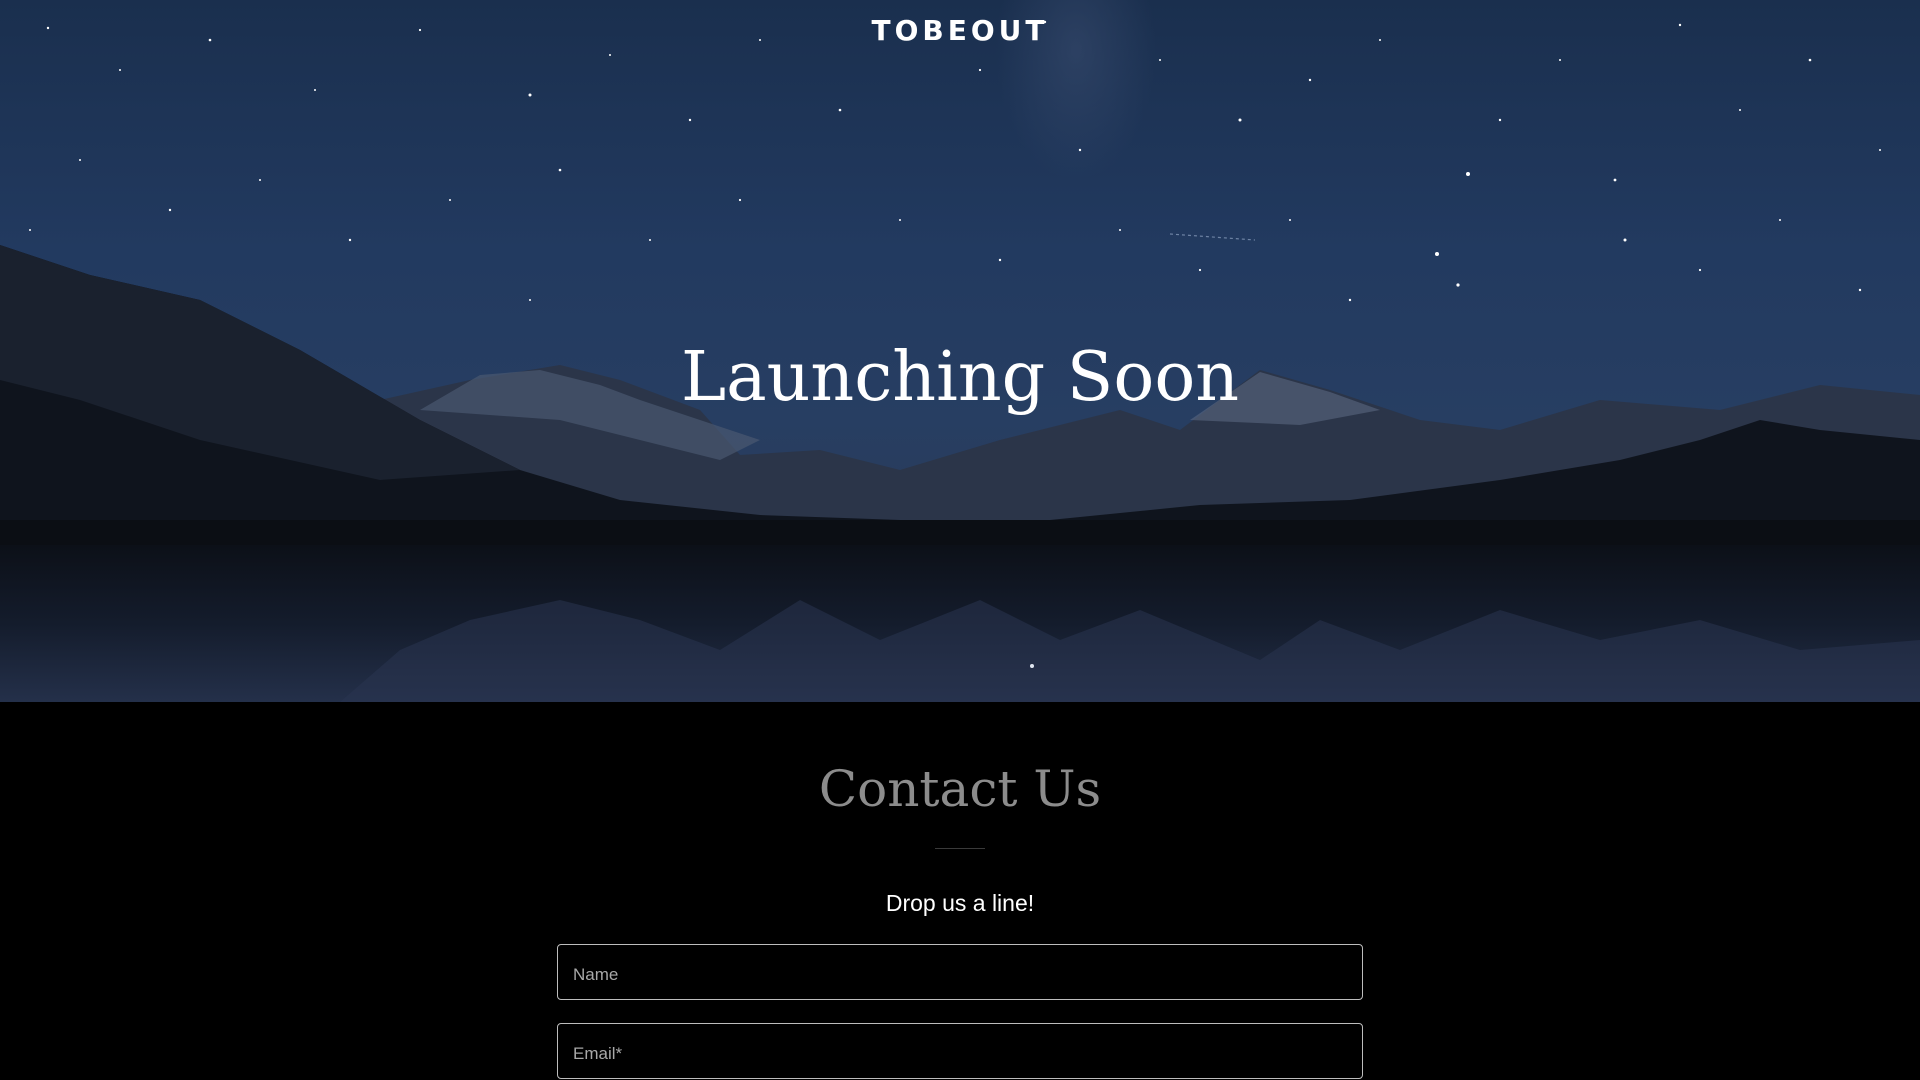 Image resolution: width=1920 pixels, height=1080 pixels. Describe the element at coordinates (960, 1054) in the screenshot. I see `email-field` at that location.